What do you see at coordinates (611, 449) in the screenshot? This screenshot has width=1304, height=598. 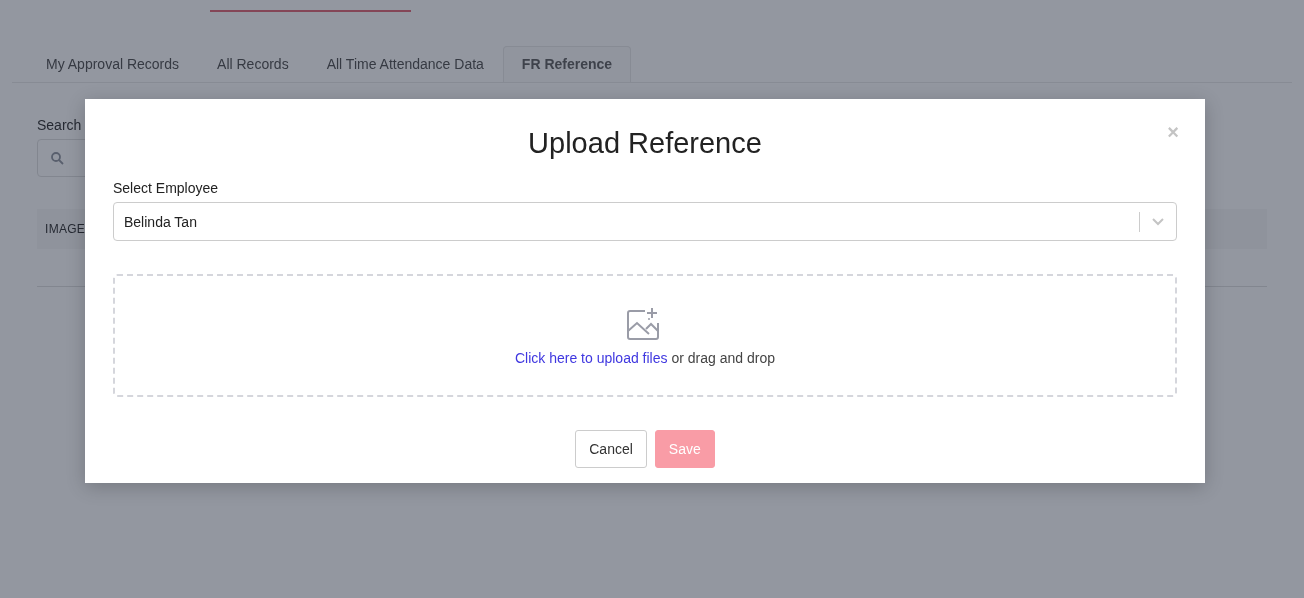 I see `dialog-button: Cancel` at bounding box center [611, 449].